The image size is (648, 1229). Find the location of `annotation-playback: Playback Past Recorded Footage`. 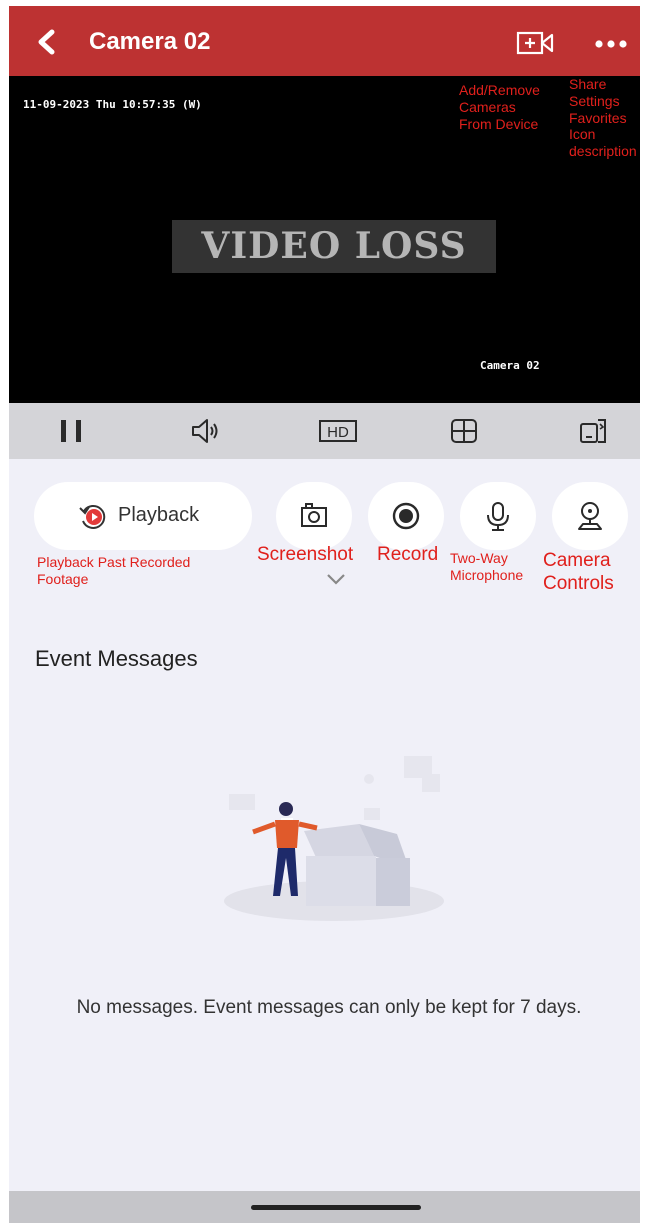

annotation-playback: Playback Past Recorded Footage is located at coordinates (114, 570).